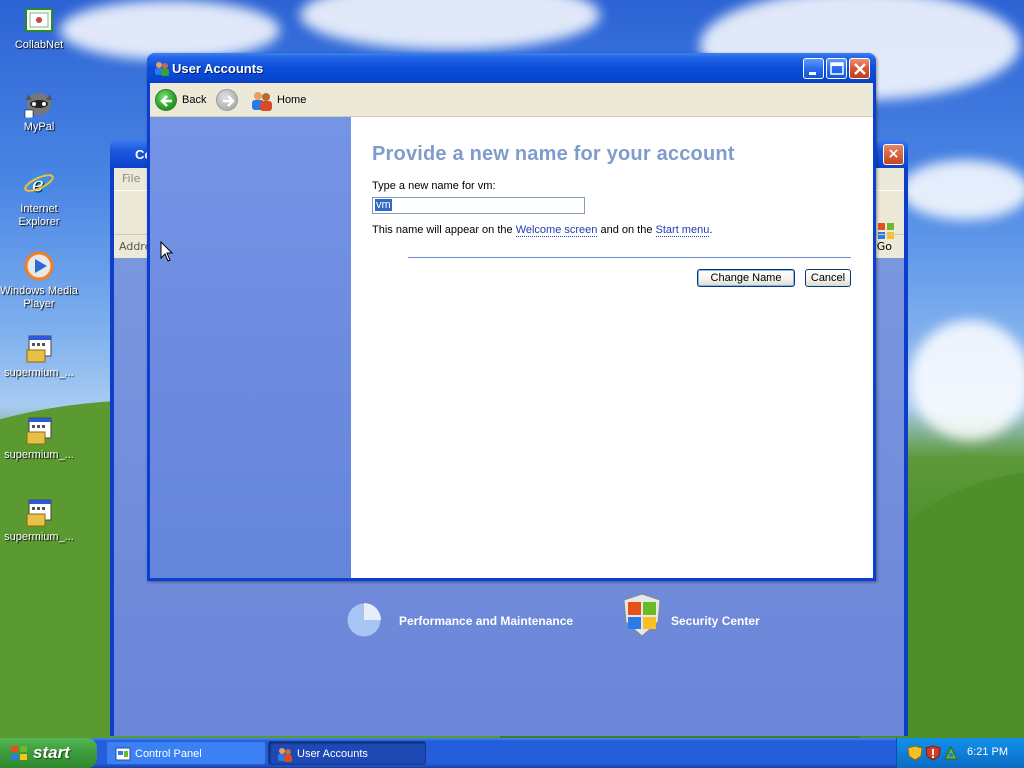 This screenshot has height=768, width=1024. Describe the element at coordinates (39, 127) in the screenshot. I see `desktop-icon-label: MyPal` at that location.